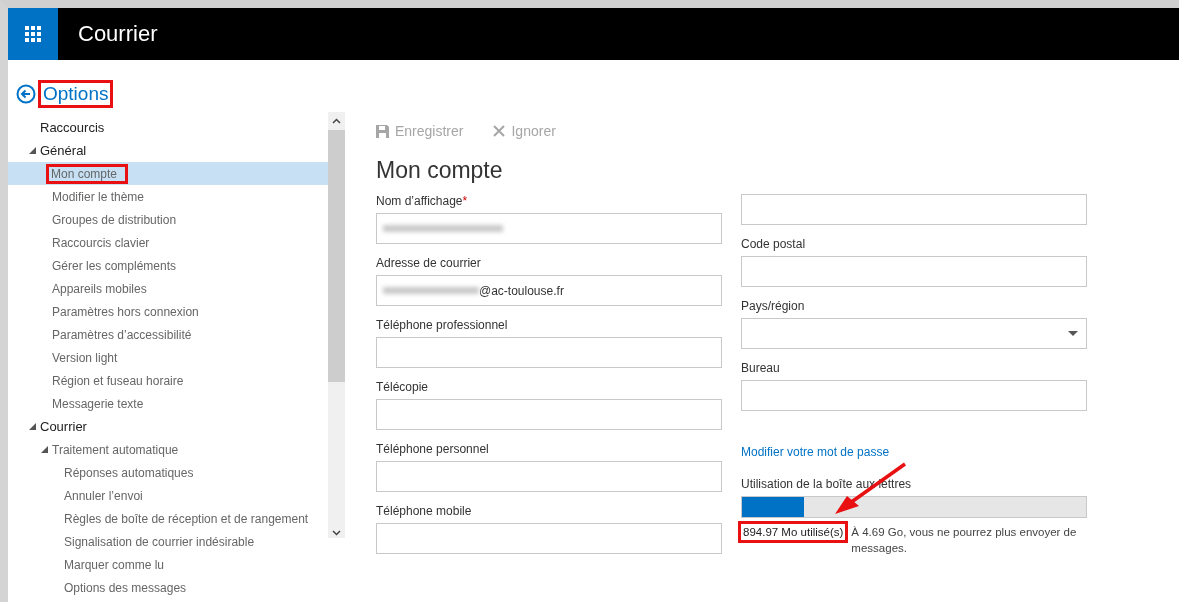 This screenshot has height=602, width=1179. Describe the element at coordinates (168, 518) in the screenshot. I see `sidebar-item: Règles de boîte de réception et de rangement` at that location.